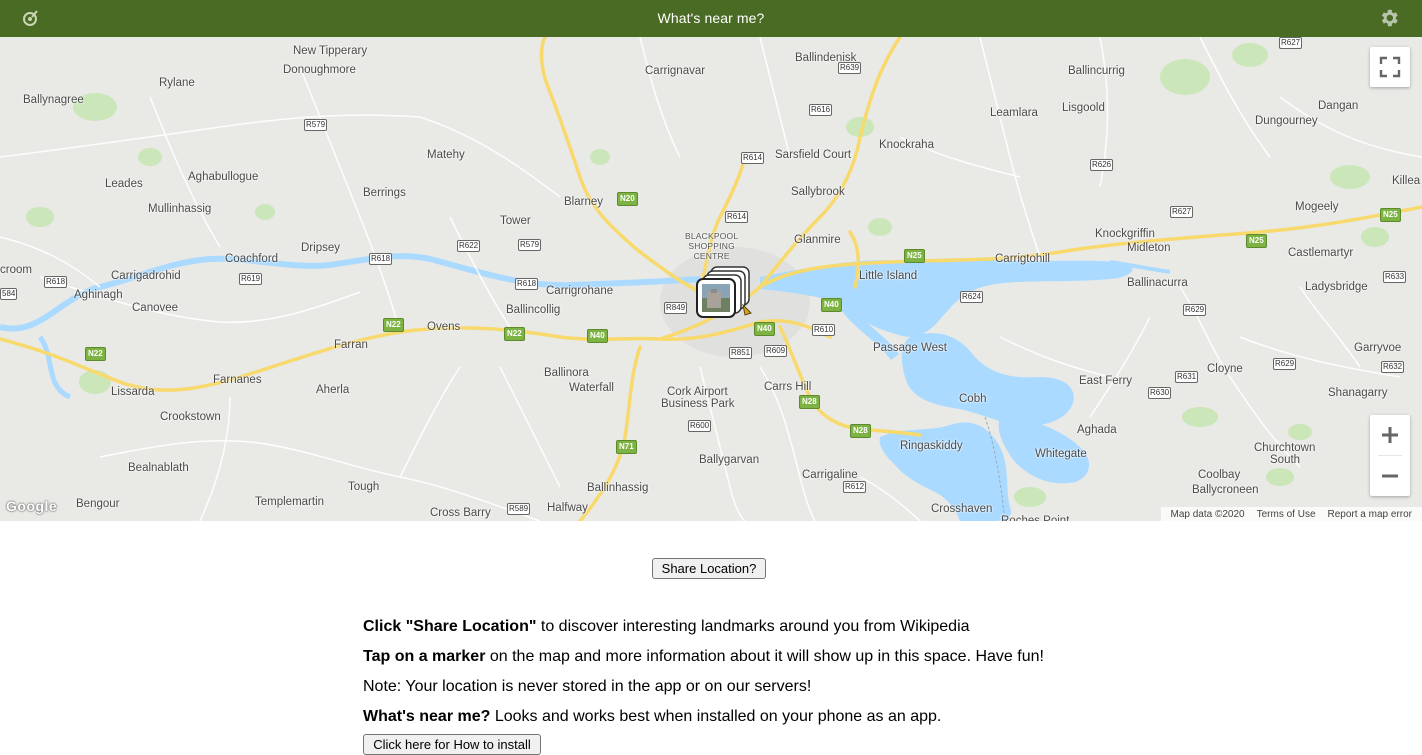 The width and height of the screenshot is (1422, 755). I want to click on regional-road-shield: R630, so click(1160, 393).